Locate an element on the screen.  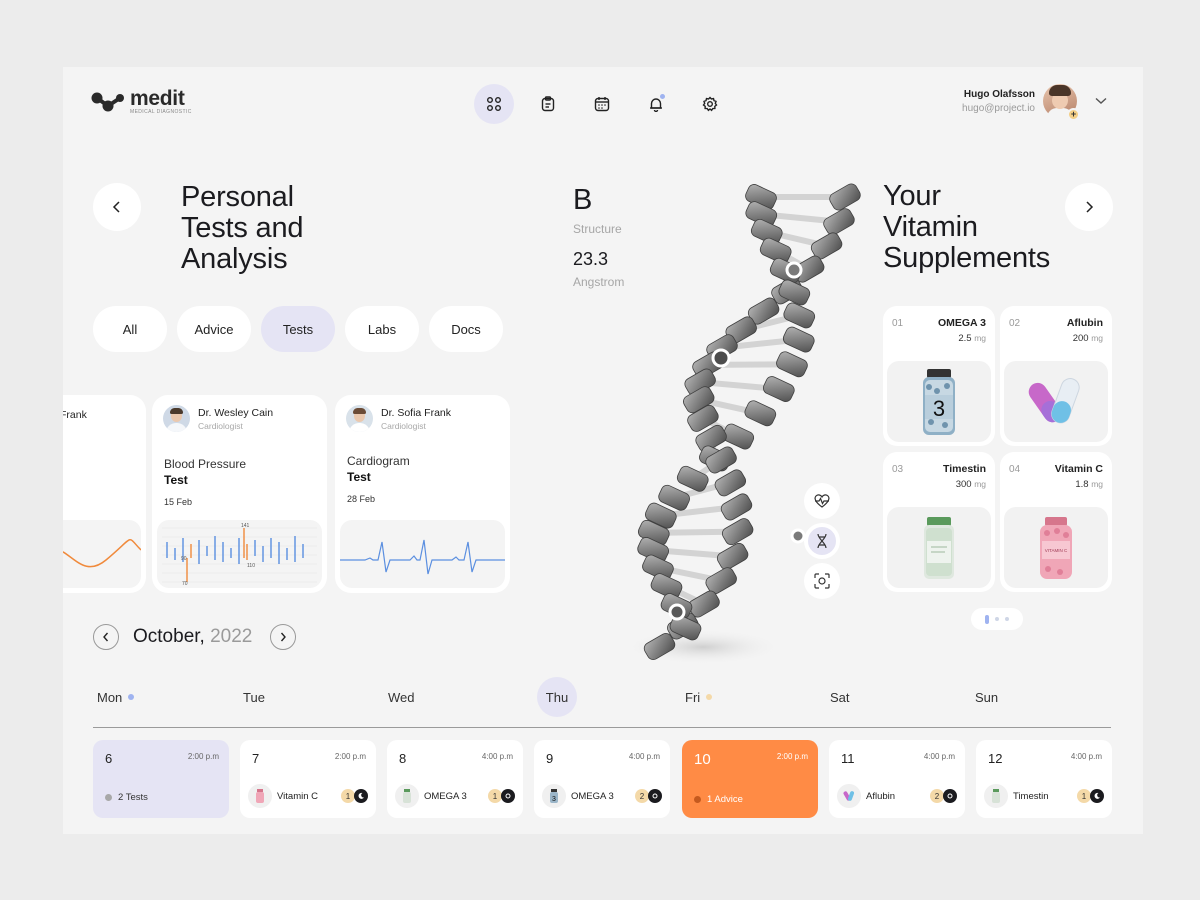
nav-settings is located at coordinates (710, 104).